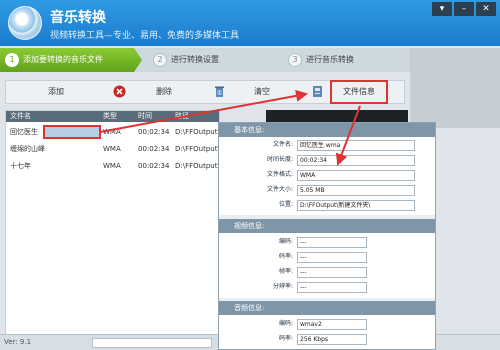  I want to click on field-video-codec: 编码: ---, so click(327, 242).